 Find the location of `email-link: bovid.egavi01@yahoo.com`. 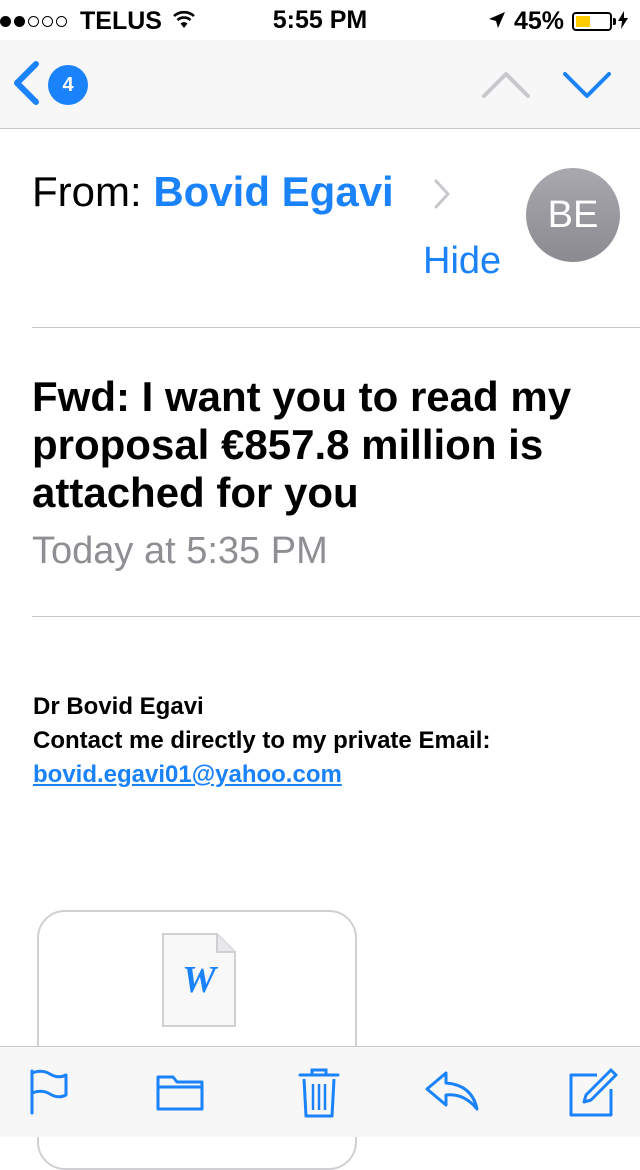

email-link: bovid.egavi01@yahoo.com is located at coordinates (187, 774).